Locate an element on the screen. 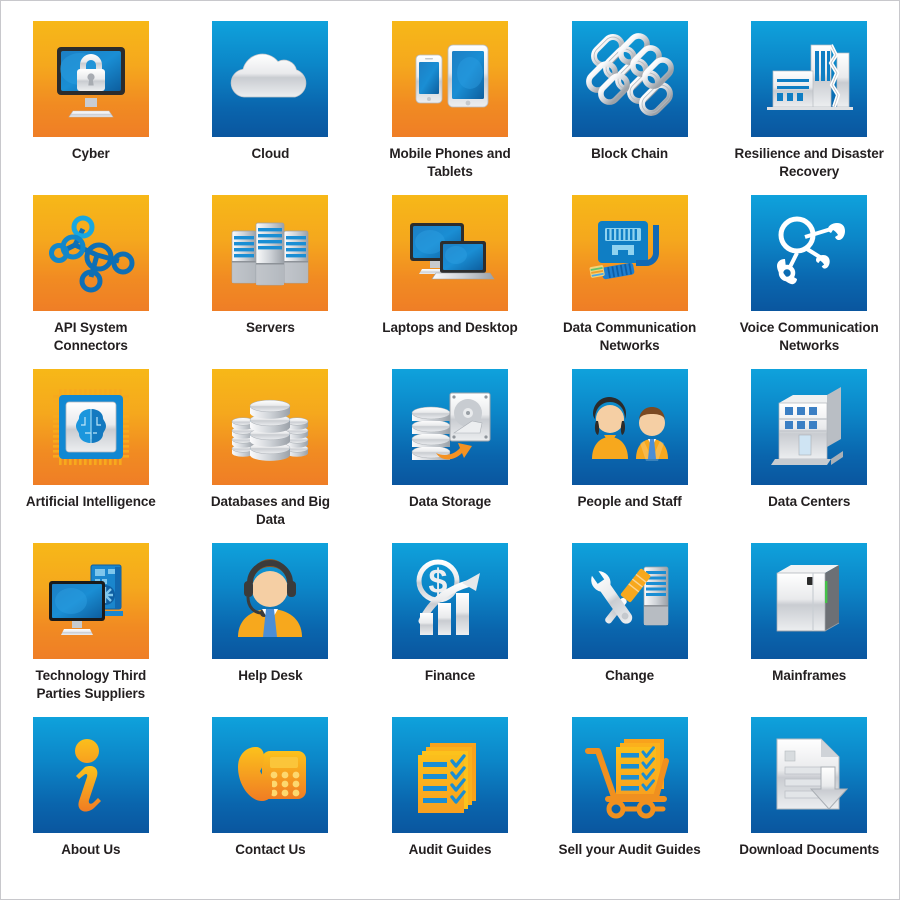  monitor-hardware-icon is located at coordinates (90, 601).